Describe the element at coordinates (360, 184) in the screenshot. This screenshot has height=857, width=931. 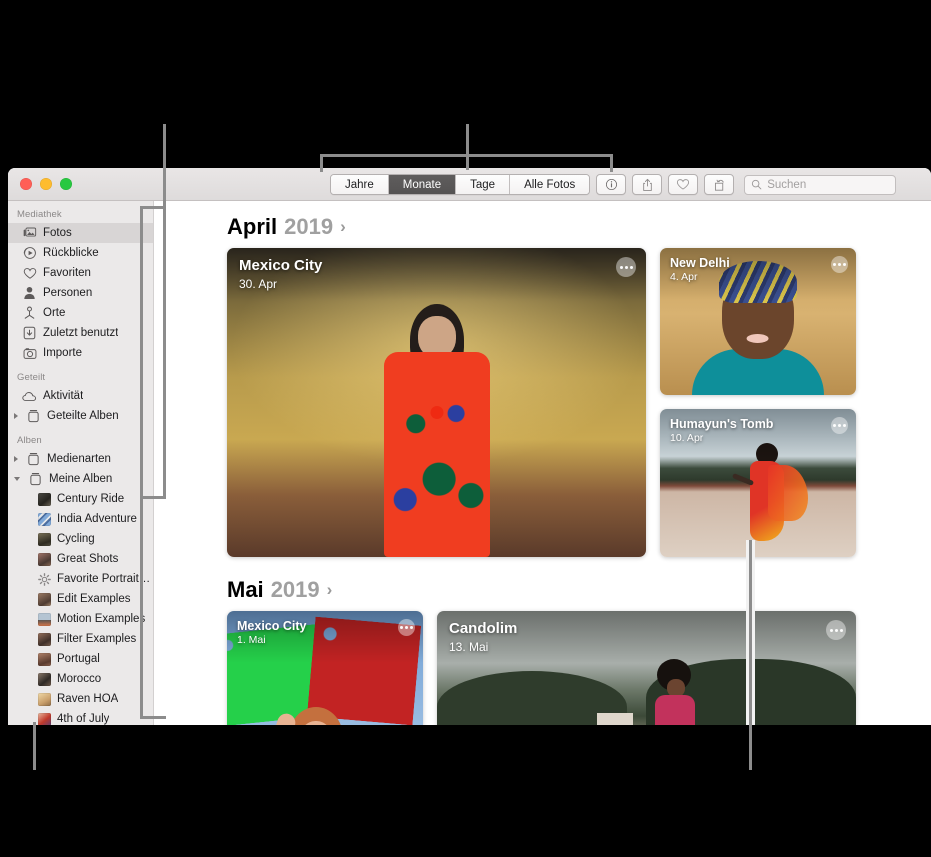
I see `tab-jahre: Jahre` at that location.